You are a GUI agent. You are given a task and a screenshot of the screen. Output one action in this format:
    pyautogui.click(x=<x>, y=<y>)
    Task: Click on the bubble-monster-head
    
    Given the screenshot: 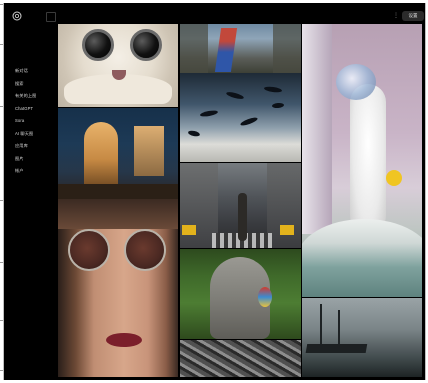 What is the action you would take?
    pyautogui.click(x=356, y=82)
    